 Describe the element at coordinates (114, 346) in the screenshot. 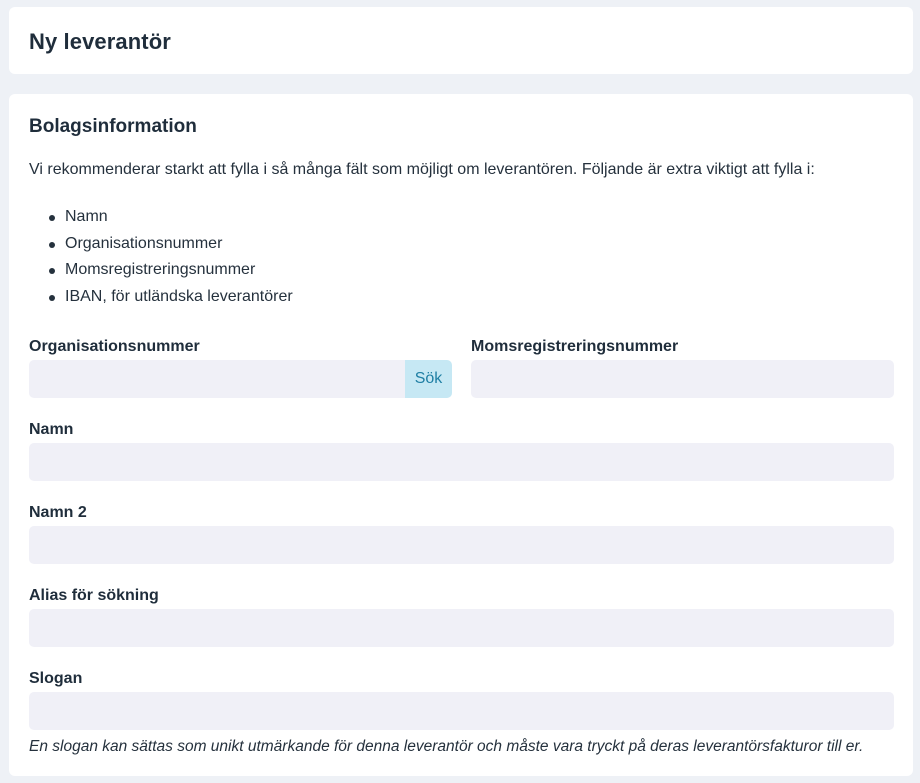

I see `org-number-label: Organisationsnummer` at that location.